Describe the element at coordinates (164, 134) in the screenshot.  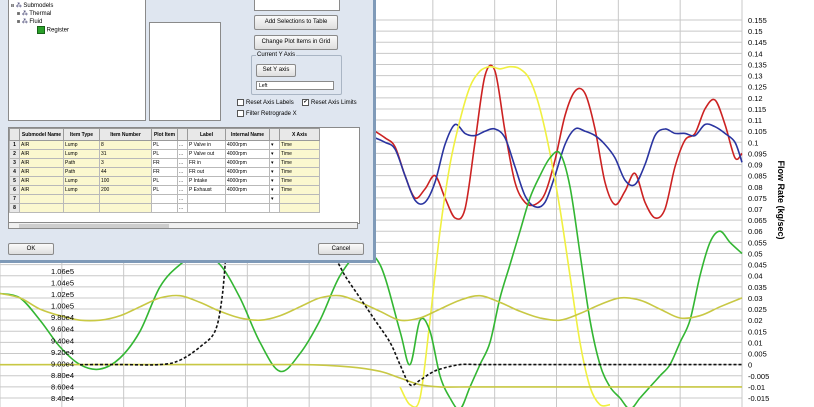
I see `column-header: Plot Item` at that location.